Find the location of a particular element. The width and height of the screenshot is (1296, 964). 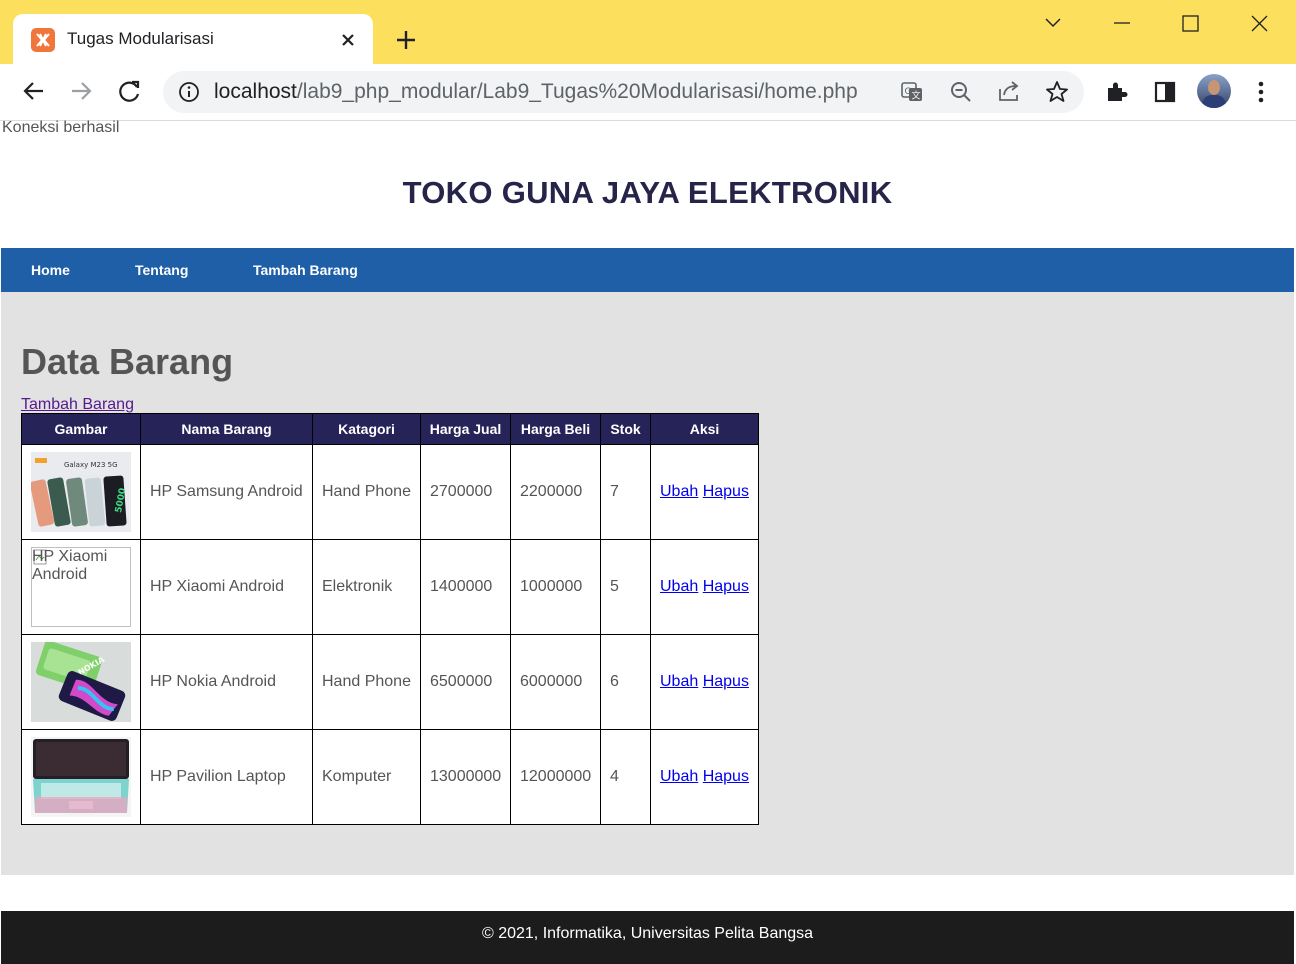

nama-barang-cell: HP Nokia Android is located at coordinates (226, 682).